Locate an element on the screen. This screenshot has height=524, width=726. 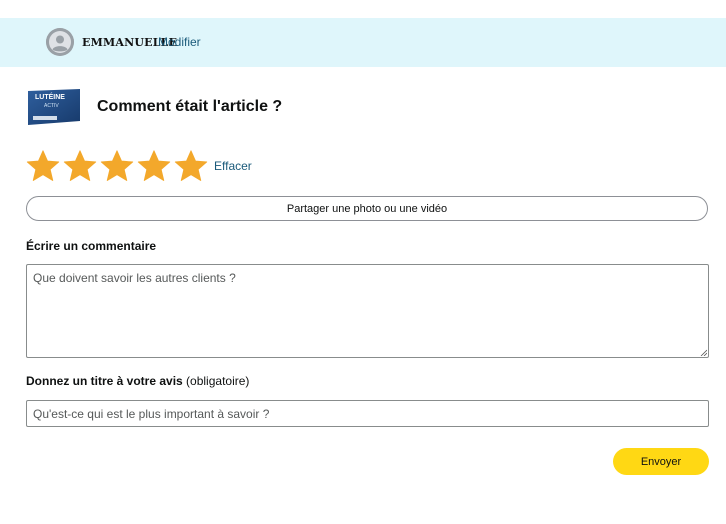
submit-button: Envoyer is located at coordinates (661, 461).